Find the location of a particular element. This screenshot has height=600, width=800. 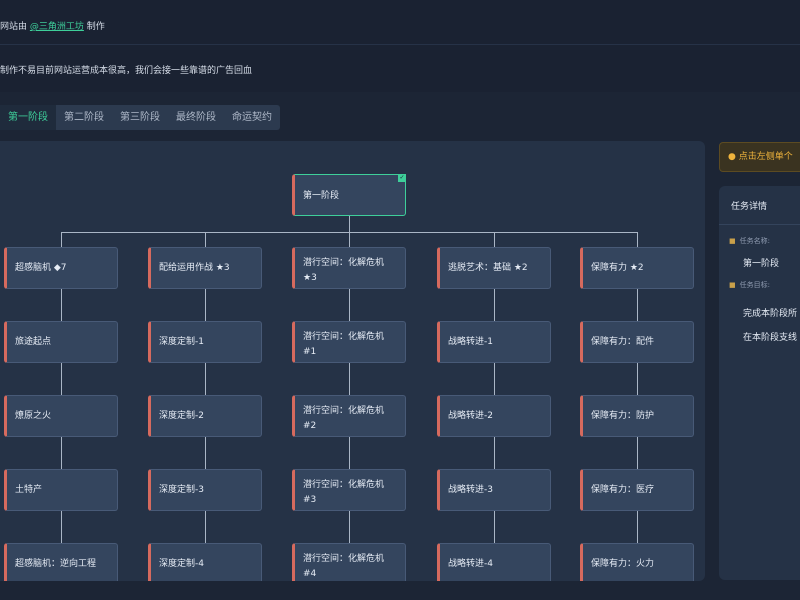

task-node-label: 深度定制-2 is located at coordinates (181, 416).